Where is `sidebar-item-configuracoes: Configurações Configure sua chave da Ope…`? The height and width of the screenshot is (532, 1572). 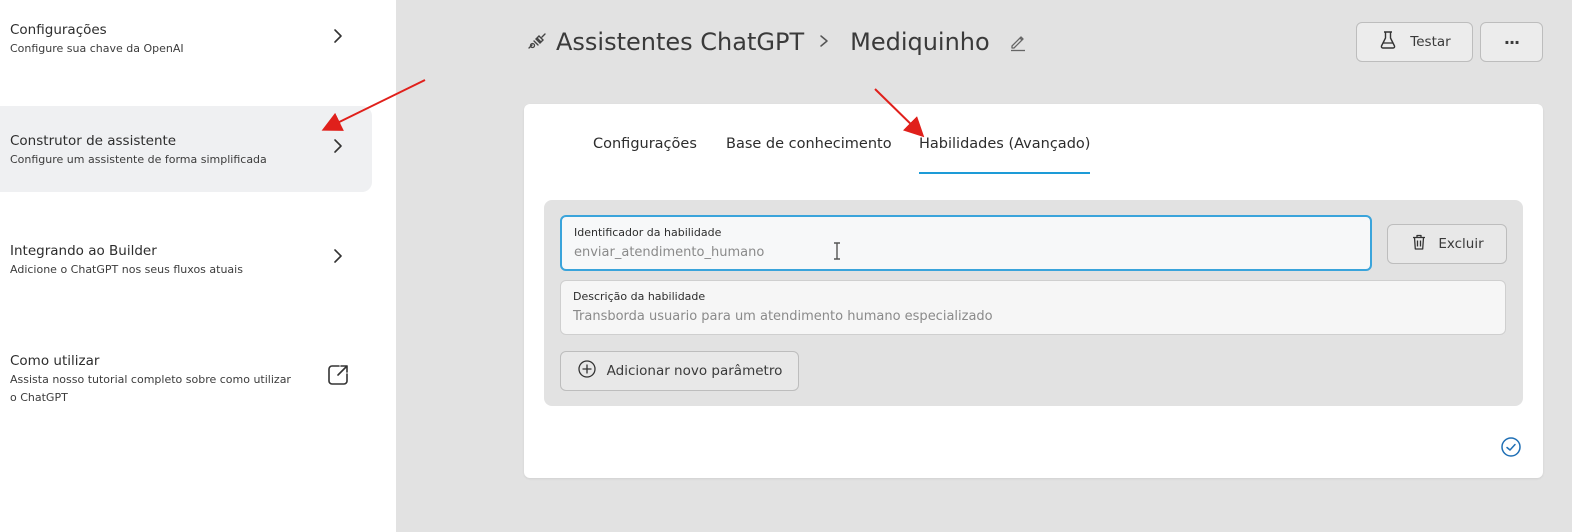 sidebar-item-configuracoes: Configurações Configure sua chave da Ope… is located at coordinates (186, 43).